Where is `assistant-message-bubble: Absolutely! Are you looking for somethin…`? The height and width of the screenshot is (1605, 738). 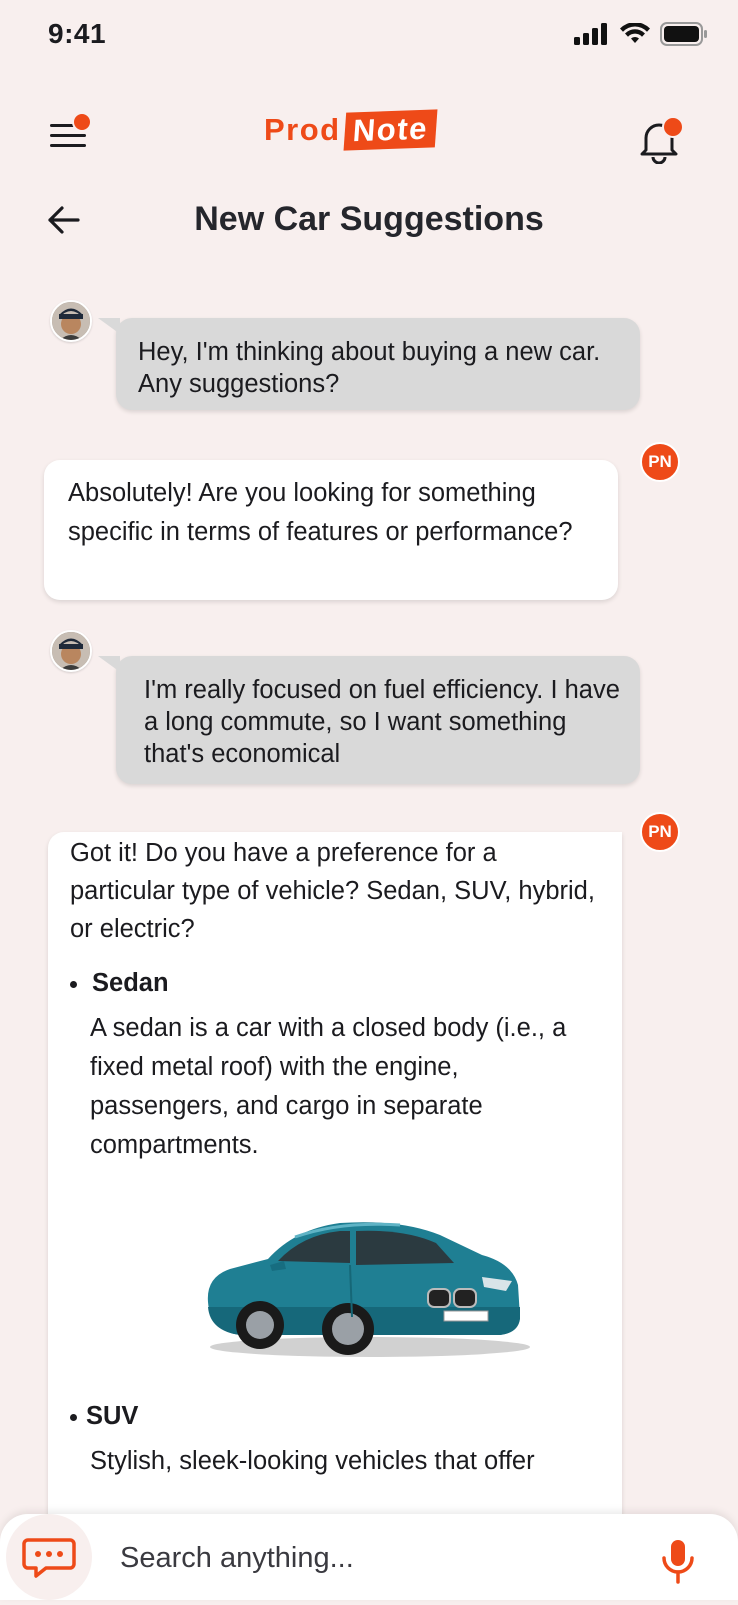
assistant-message-bubble: Absolutely! Are you looking for somethin… is located at coordinates (331, 530).